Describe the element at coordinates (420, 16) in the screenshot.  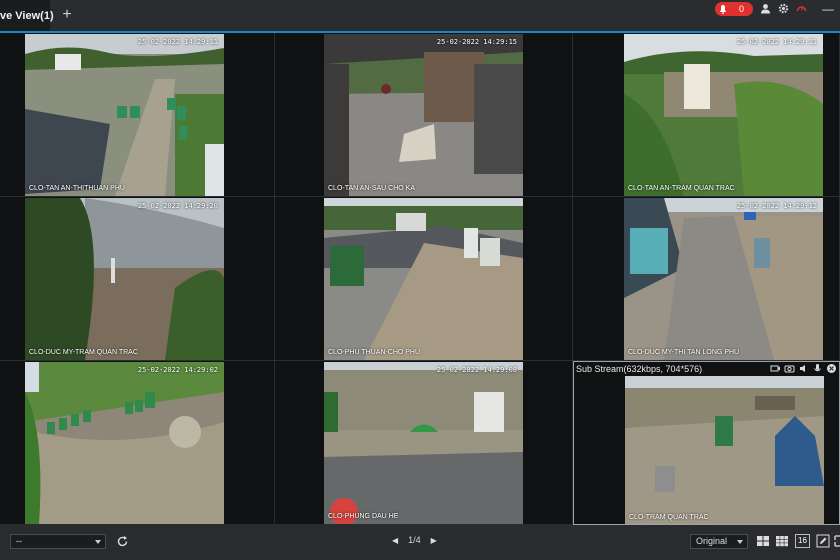
I see `top-bar: ve View(1) + 0 —` at that location.